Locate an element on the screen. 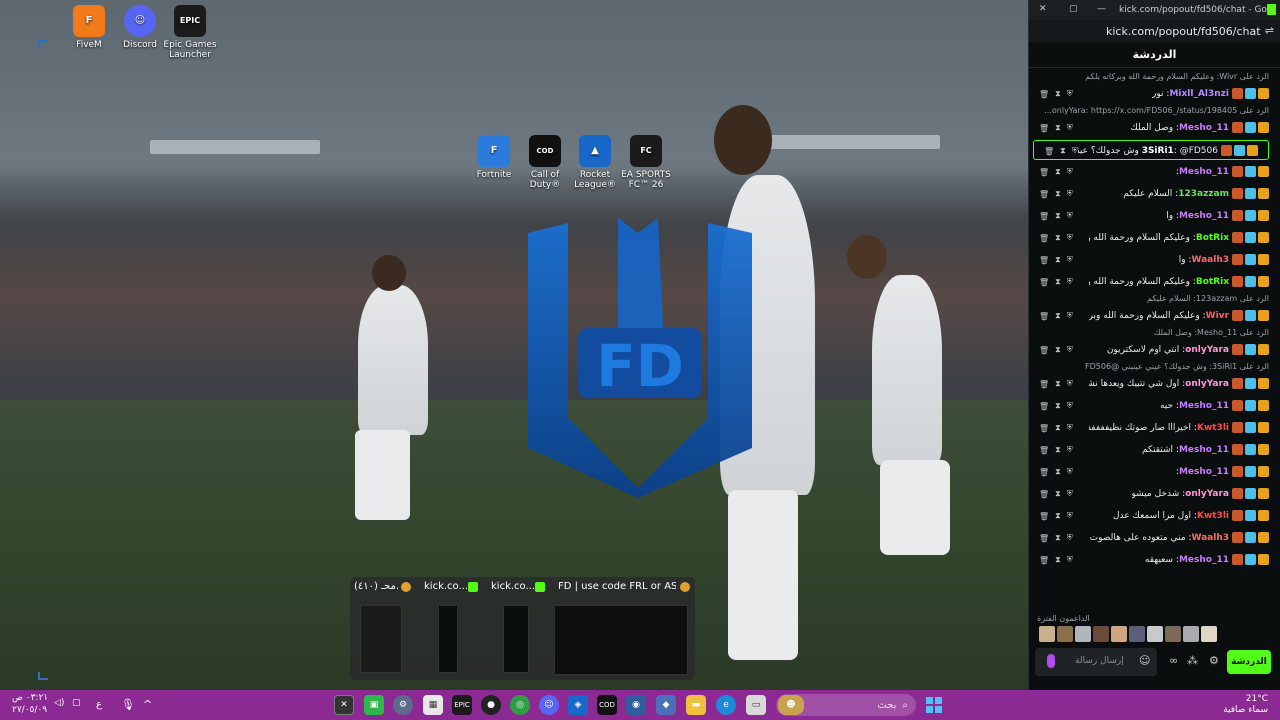  settings-icon: ⚙ is located at coordinates (403, 705).